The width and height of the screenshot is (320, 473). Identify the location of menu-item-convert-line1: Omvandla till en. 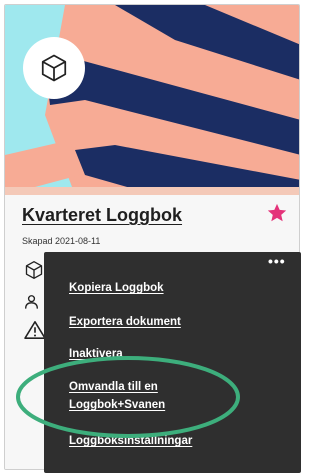
(113, 387).